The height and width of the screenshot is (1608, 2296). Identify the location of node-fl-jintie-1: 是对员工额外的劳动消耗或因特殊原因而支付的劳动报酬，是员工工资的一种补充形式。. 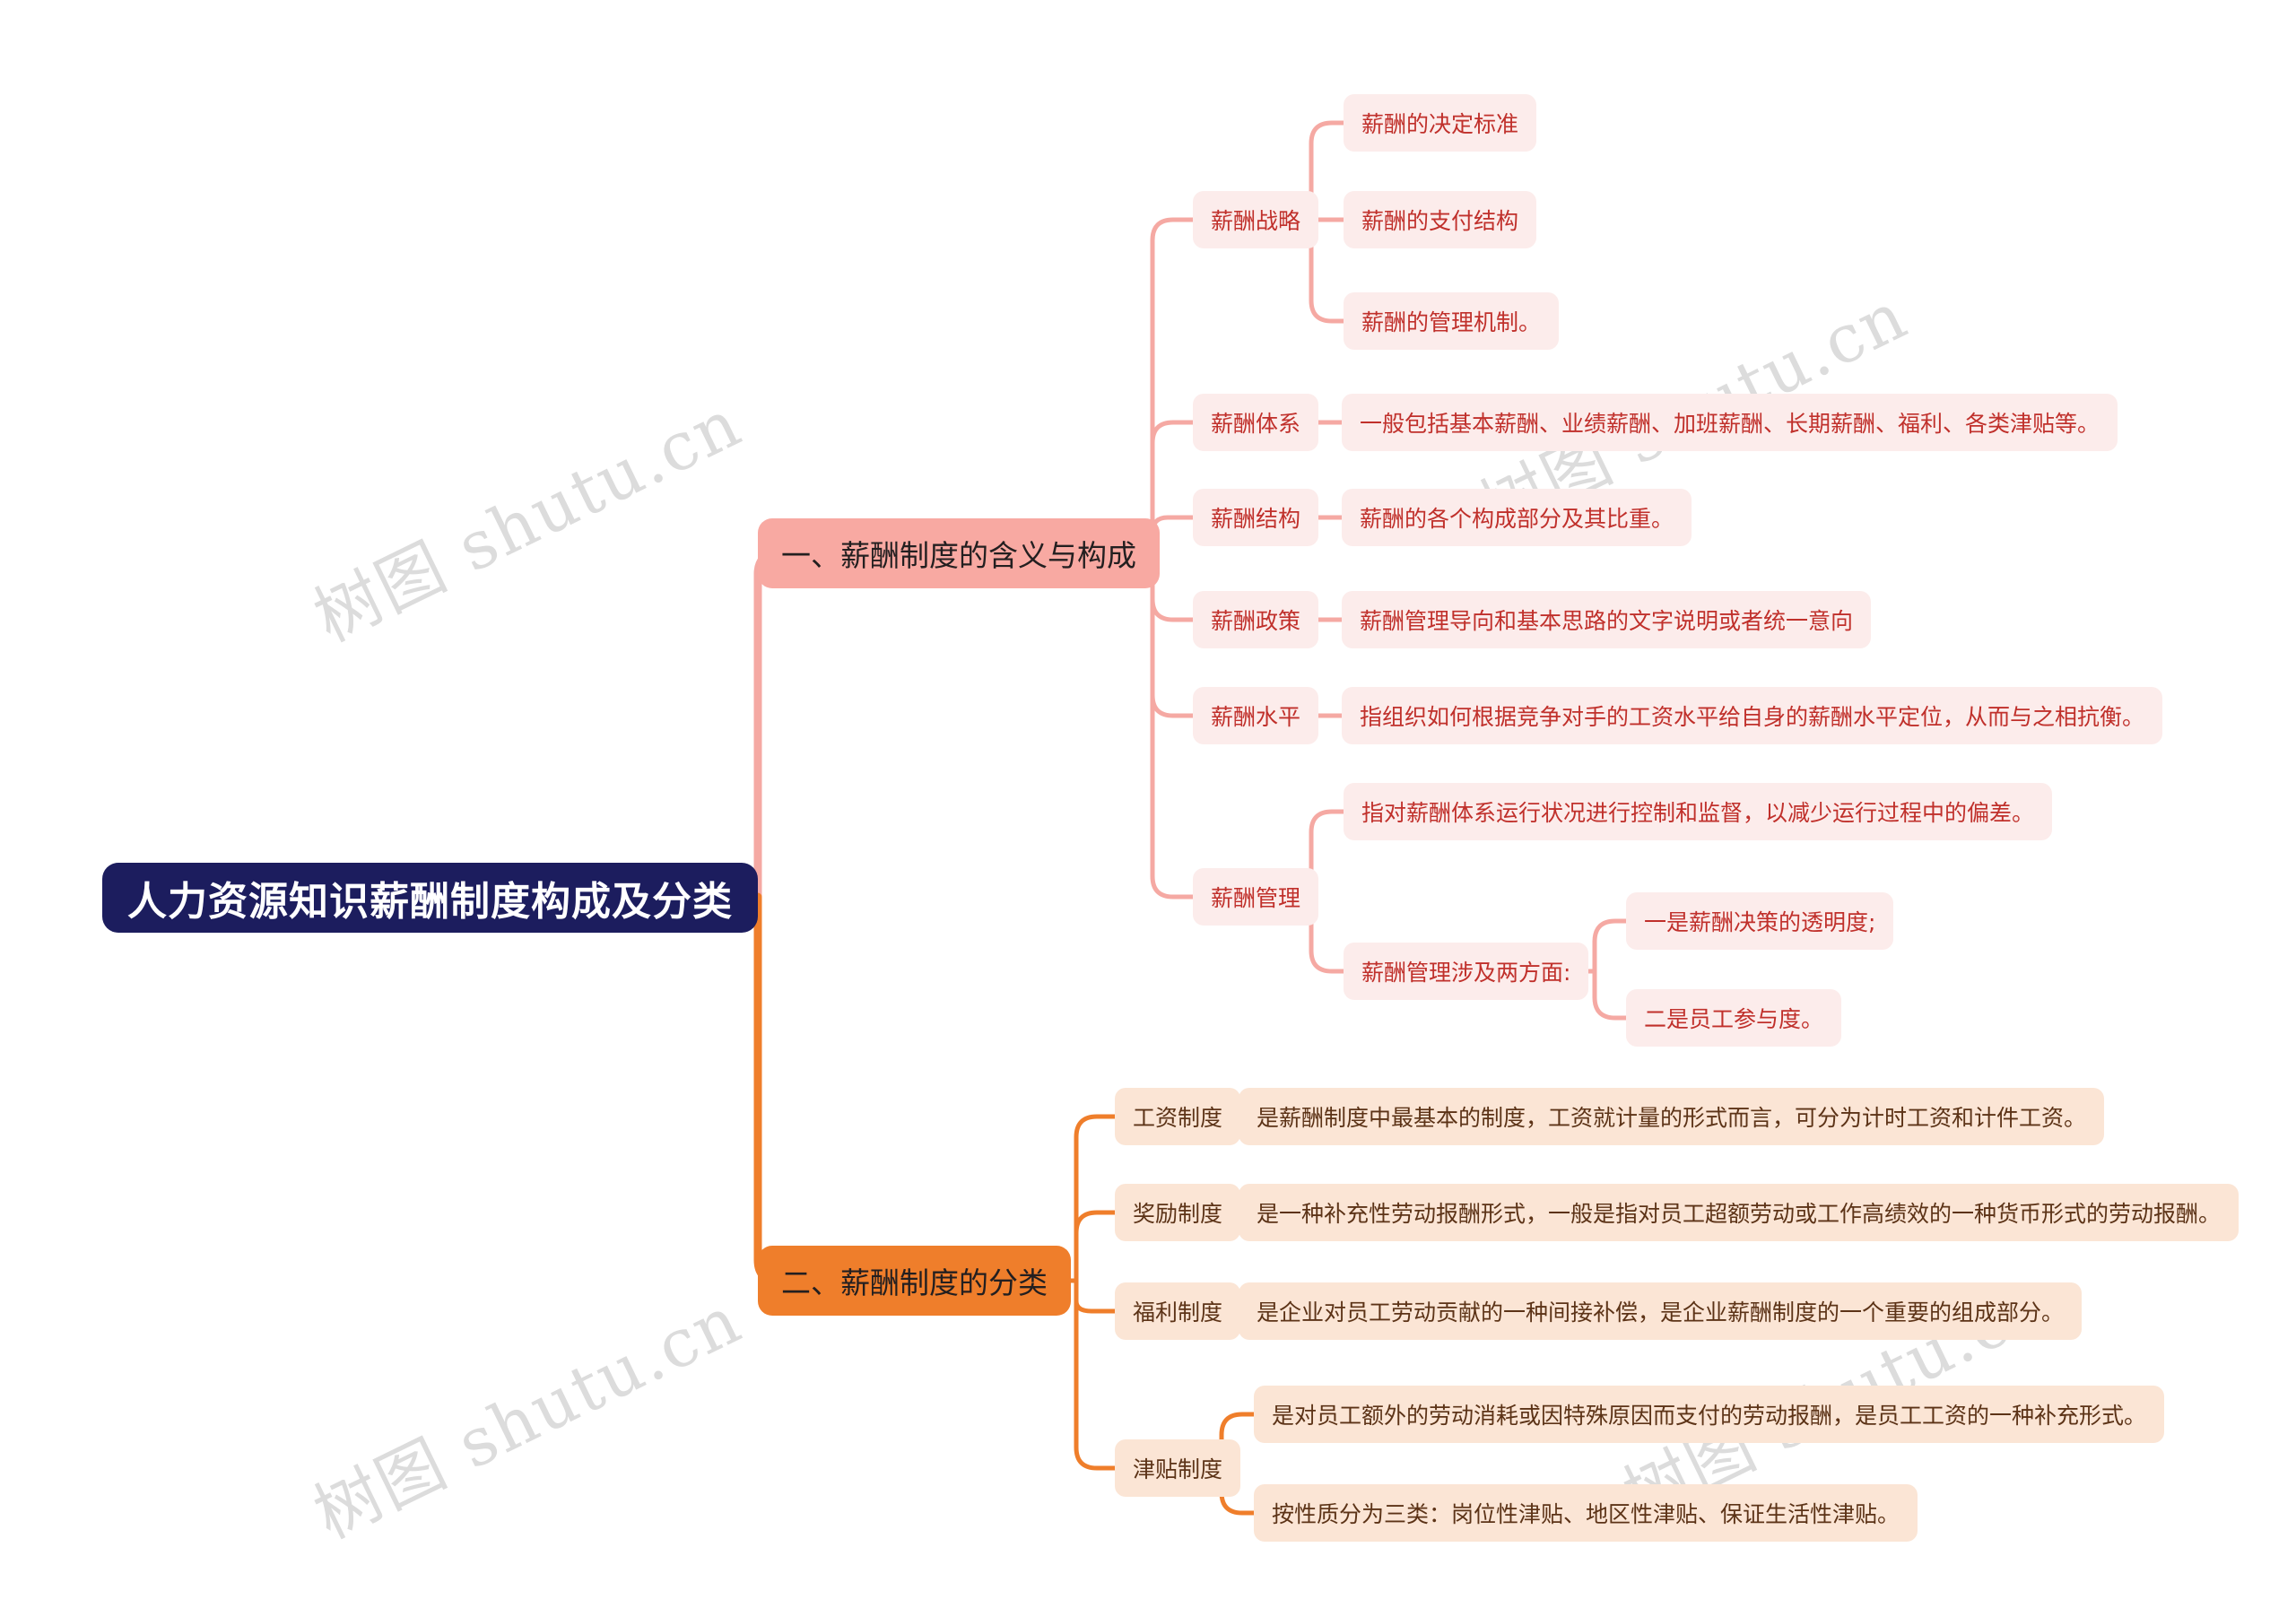
(1709, 1414).